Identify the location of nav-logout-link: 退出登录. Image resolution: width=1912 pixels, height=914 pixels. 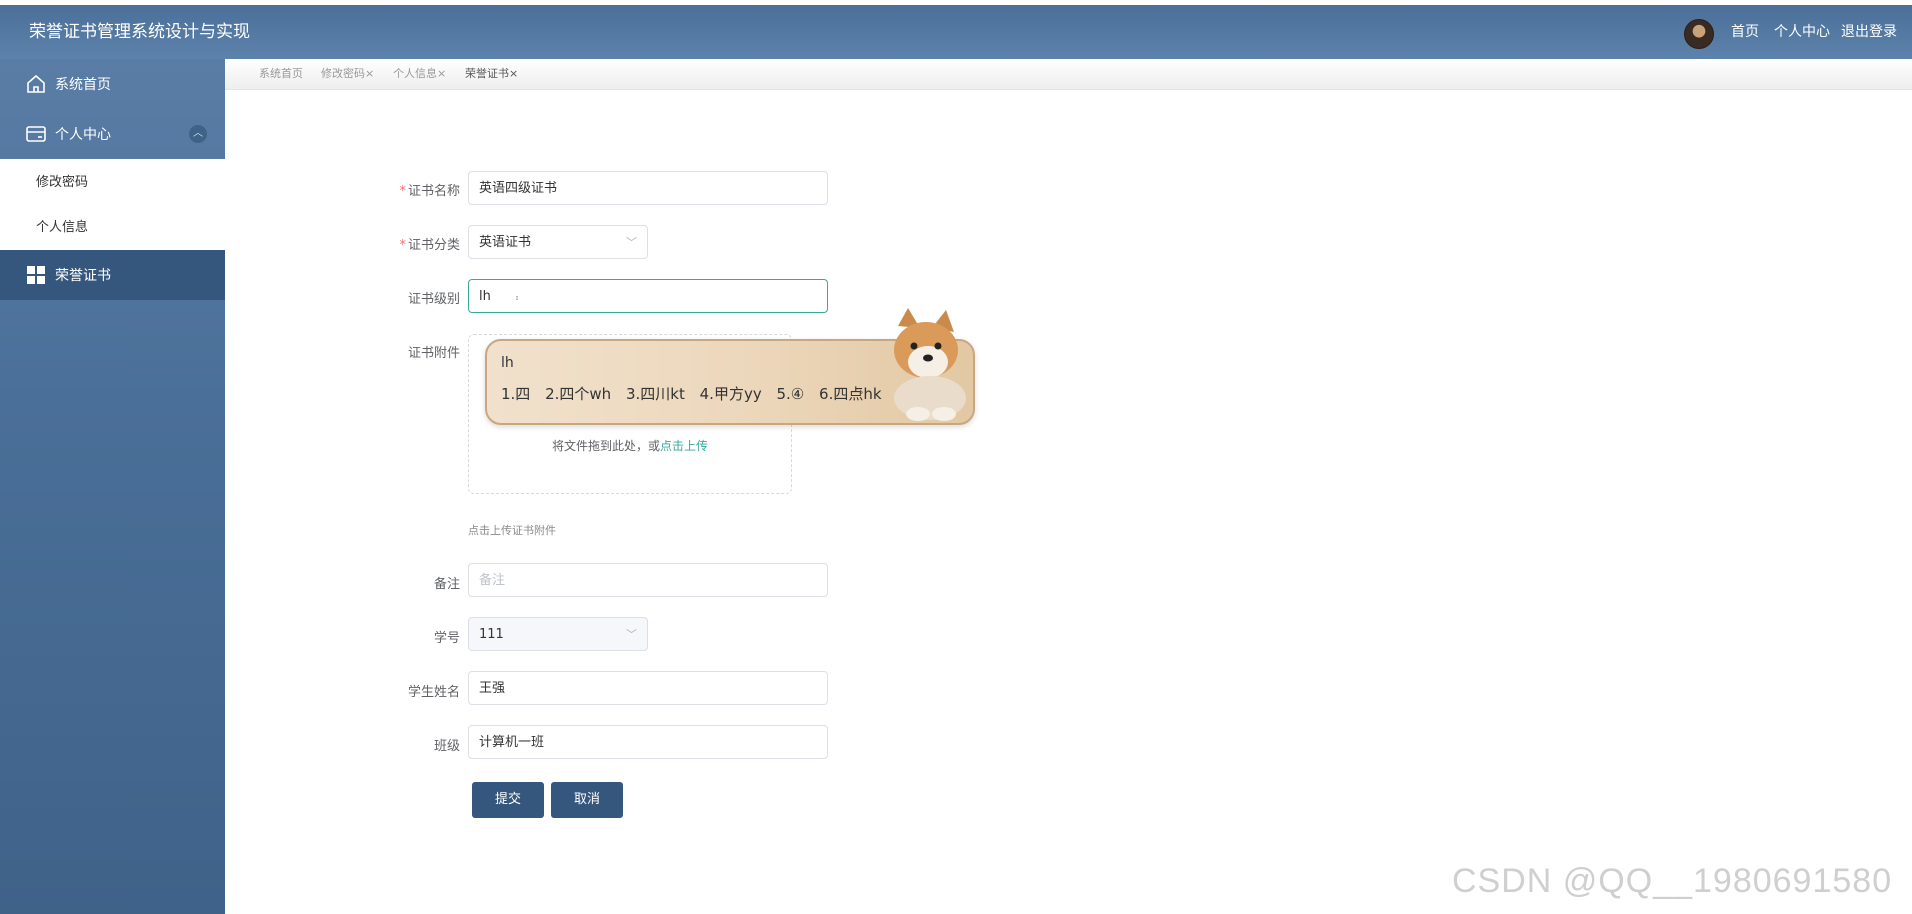
(1869, 32).